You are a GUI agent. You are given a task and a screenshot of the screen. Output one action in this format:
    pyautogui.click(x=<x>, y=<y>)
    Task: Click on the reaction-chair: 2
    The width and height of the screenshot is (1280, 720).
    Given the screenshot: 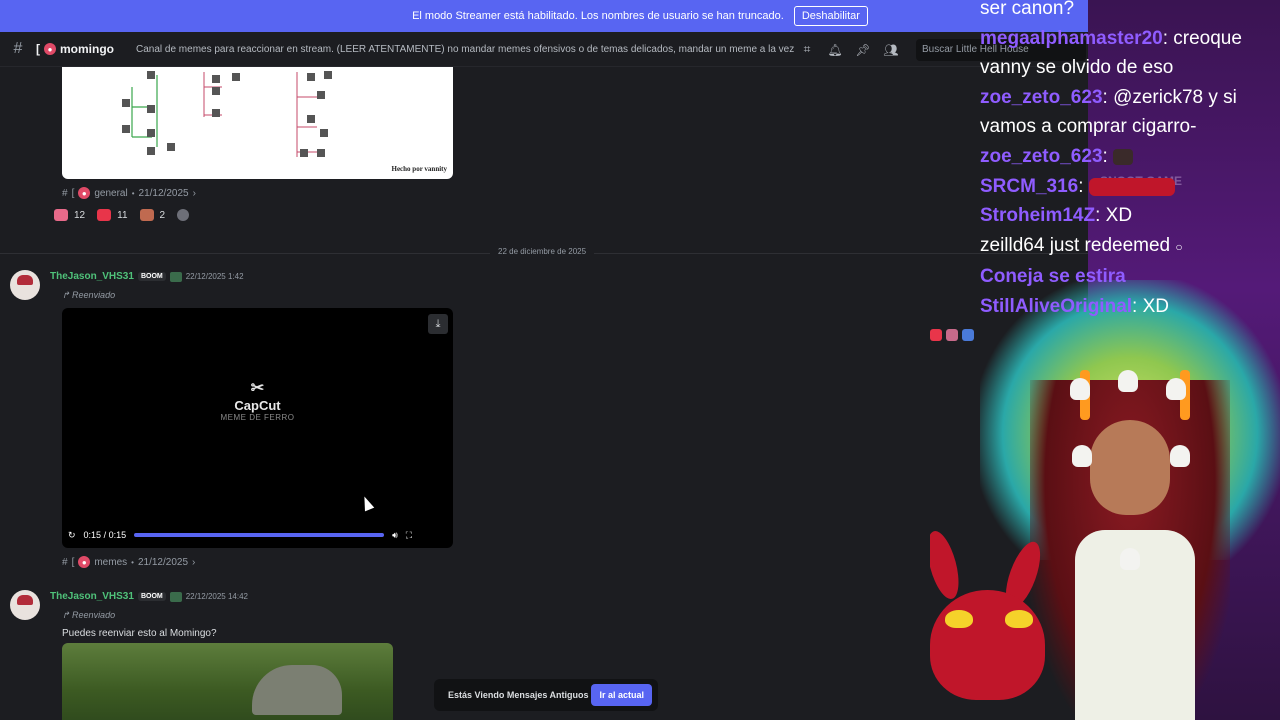 What is the action you would take?
    pyautogui.click(x=152, y=215)
    